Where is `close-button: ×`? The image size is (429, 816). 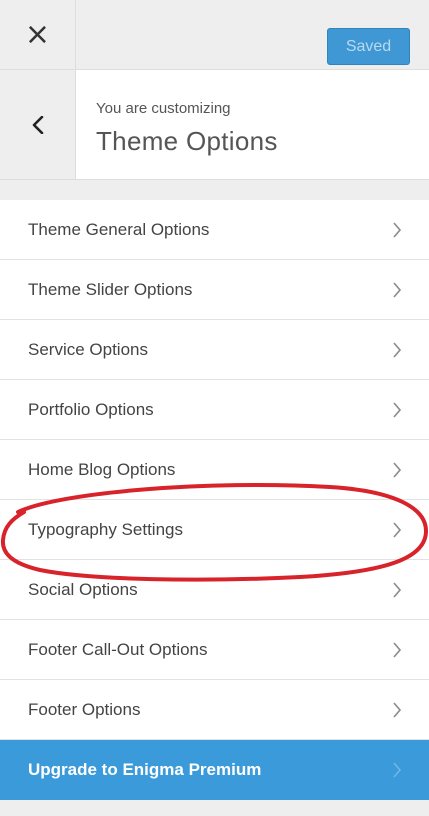 close-button: × is located at coordinates (38, 34).